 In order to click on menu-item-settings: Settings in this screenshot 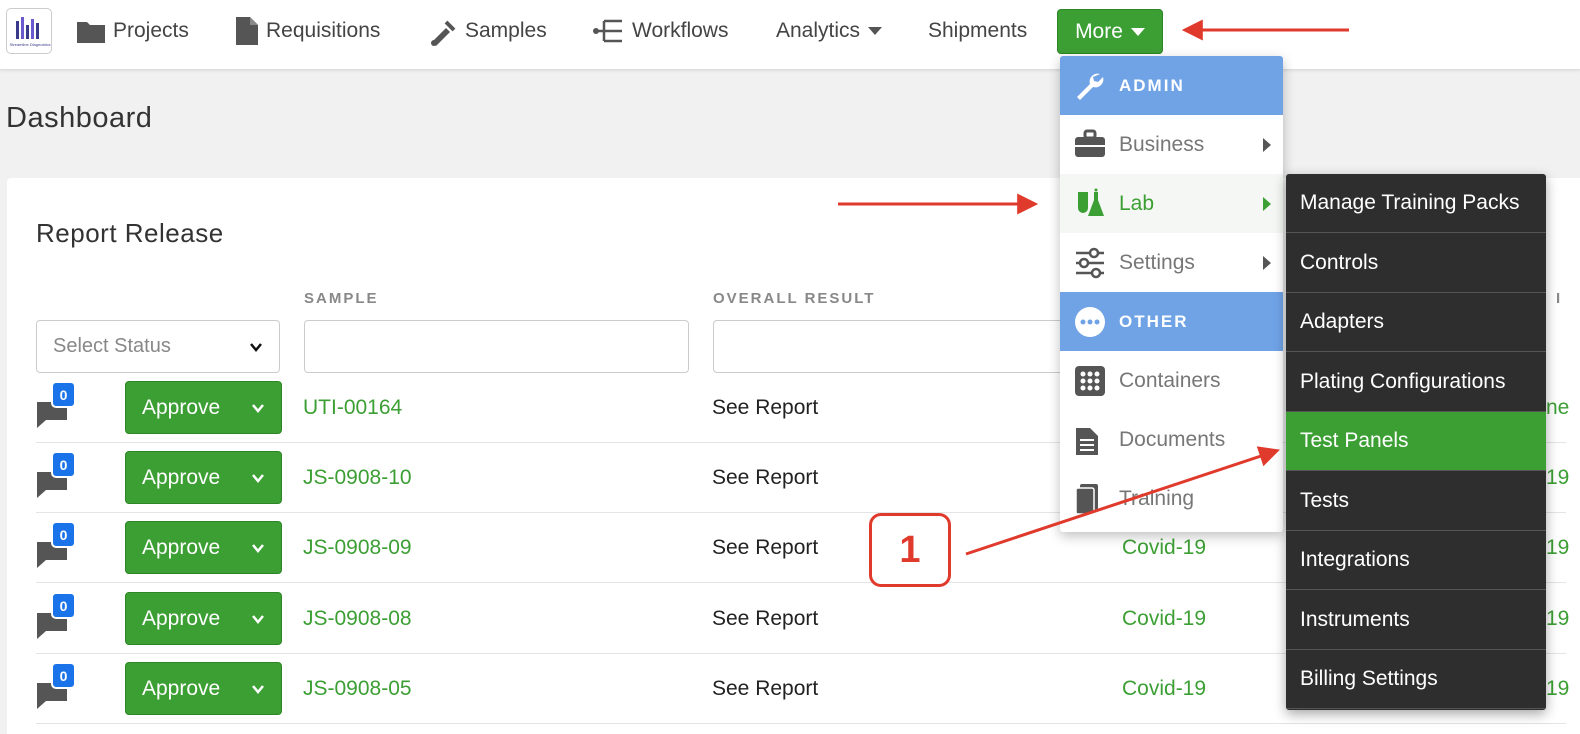, I will do `click(1171, 262)`.